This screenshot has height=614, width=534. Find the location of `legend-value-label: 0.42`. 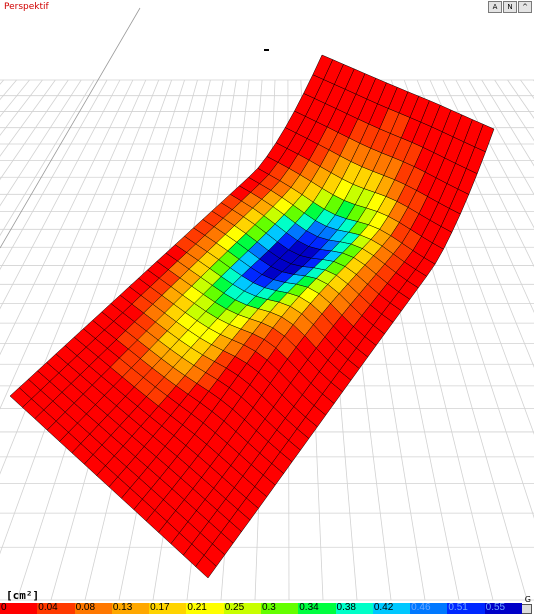

legend-value-label: 0.42 is located at coordinates (383, 607).